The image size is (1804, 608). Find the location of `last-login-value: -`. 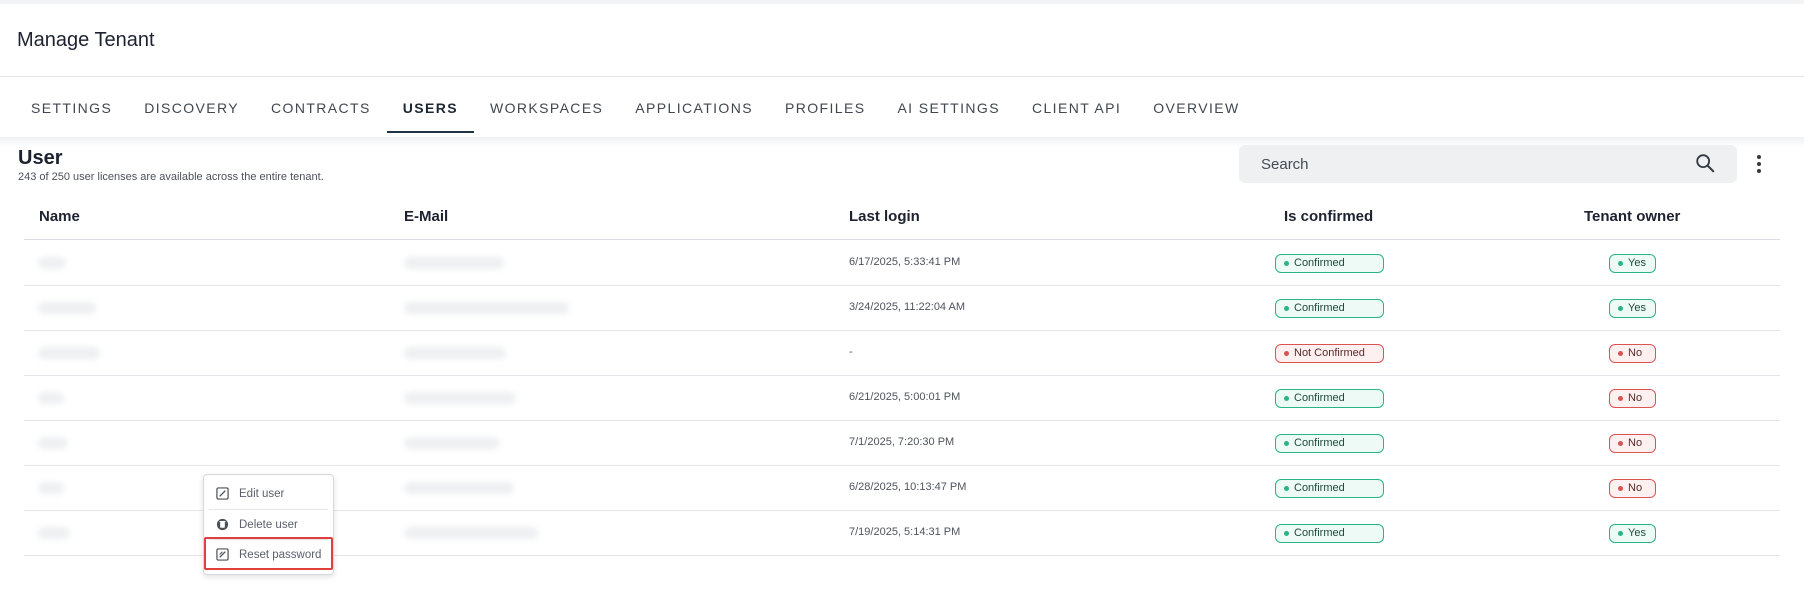

last-login-value: - is located at coordinates (851, 352).